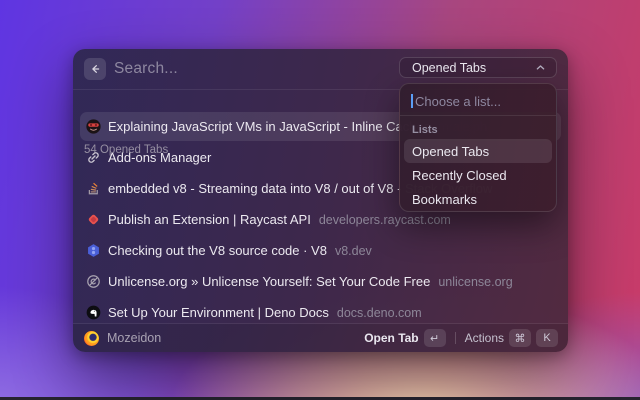 Image resolution: width=640 pixels, height=400 pixels. I want to click on actions-button: Actions, so click(484, 338).